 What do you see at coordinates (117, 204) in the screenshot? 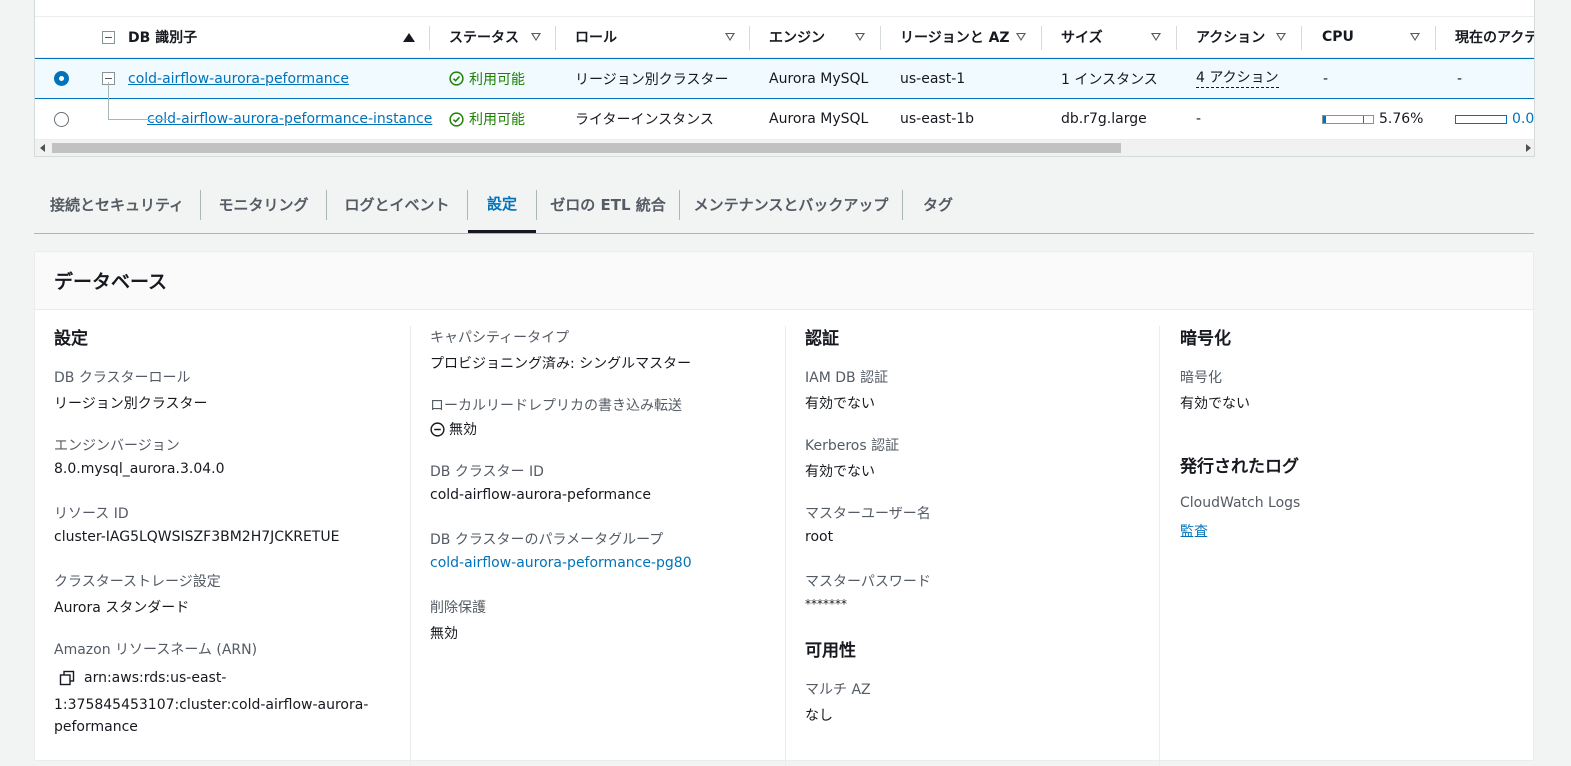
I see `tab-connectivity: 接続とセキュリティ` at bounding box center [117, 204].